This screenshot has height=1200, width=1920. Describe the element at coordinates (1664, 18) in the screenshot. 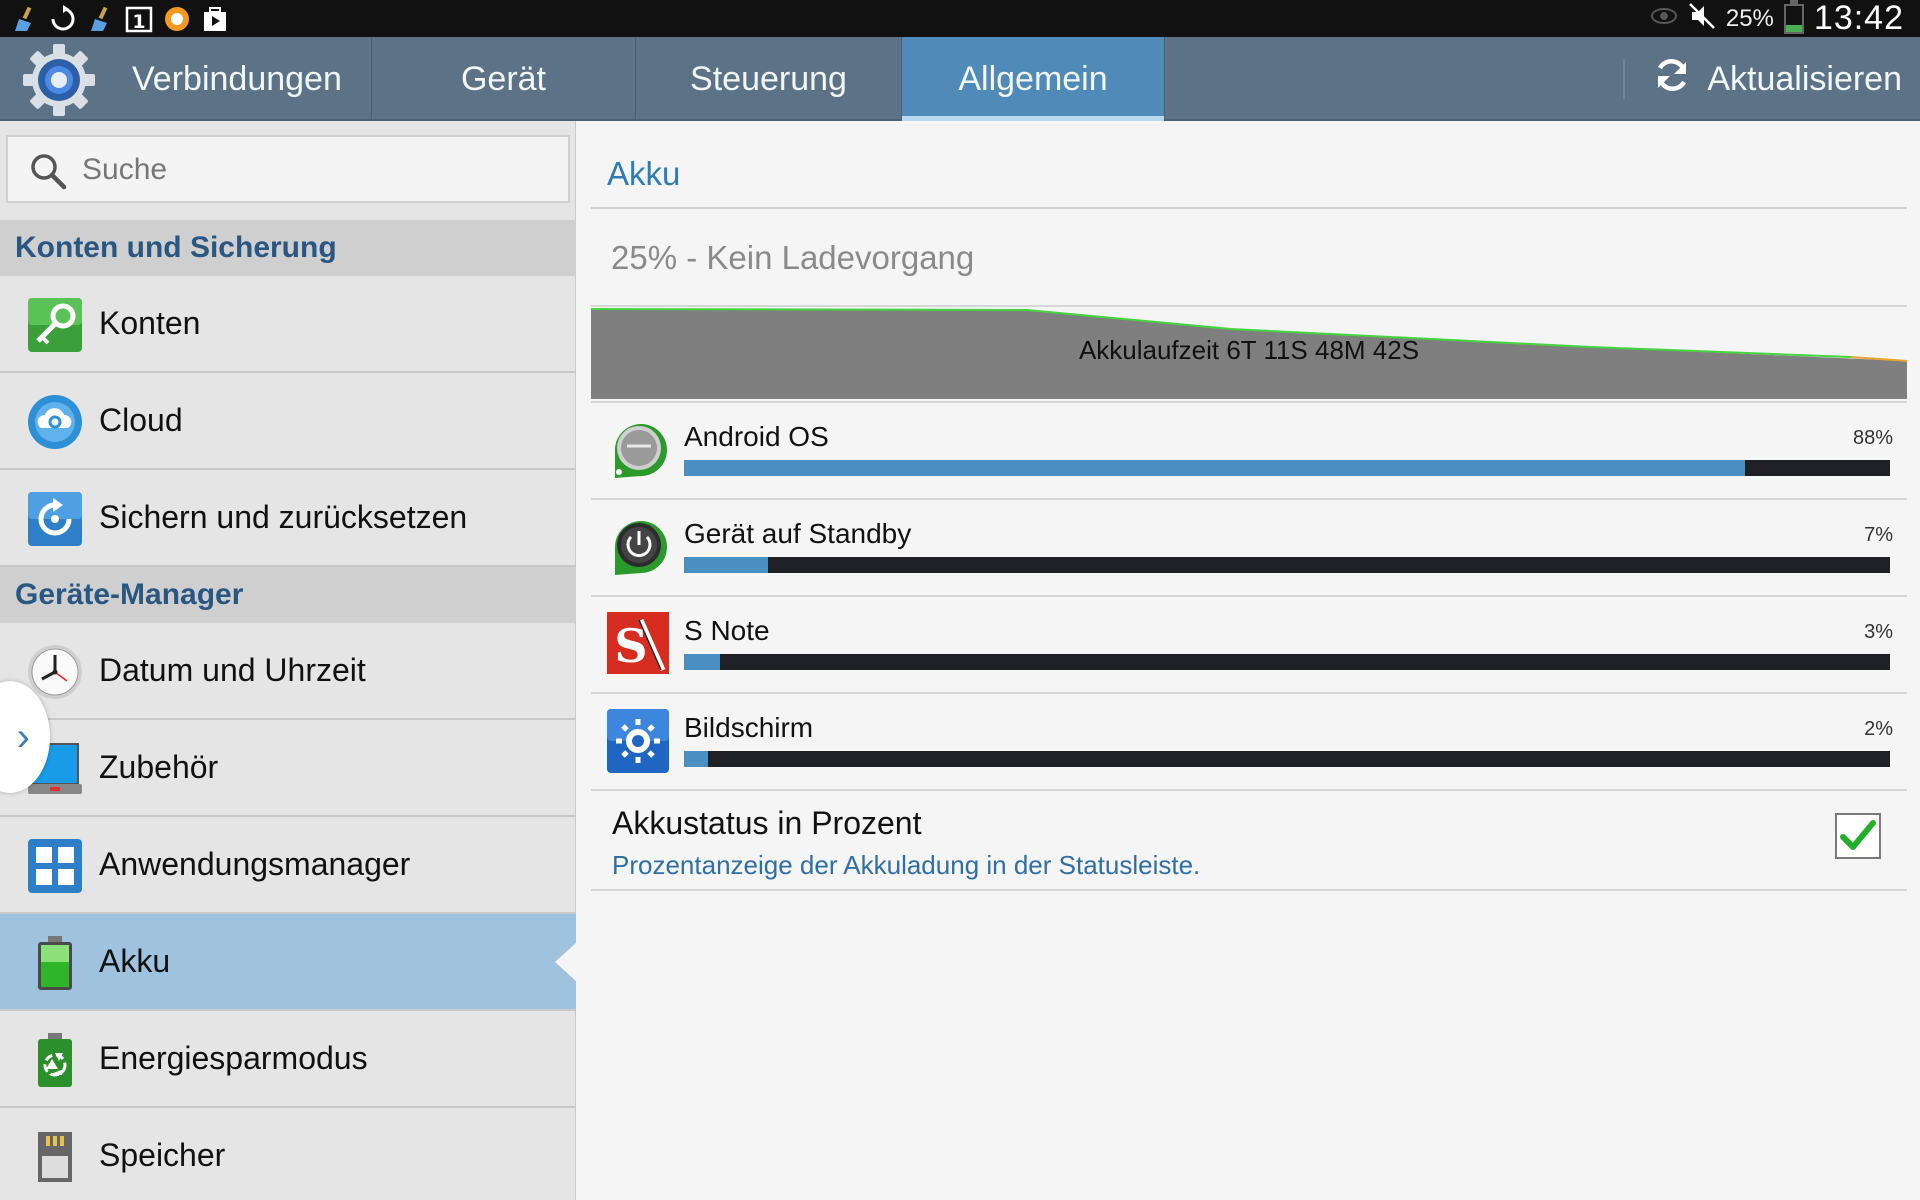

I see `eye-icon` at that location.